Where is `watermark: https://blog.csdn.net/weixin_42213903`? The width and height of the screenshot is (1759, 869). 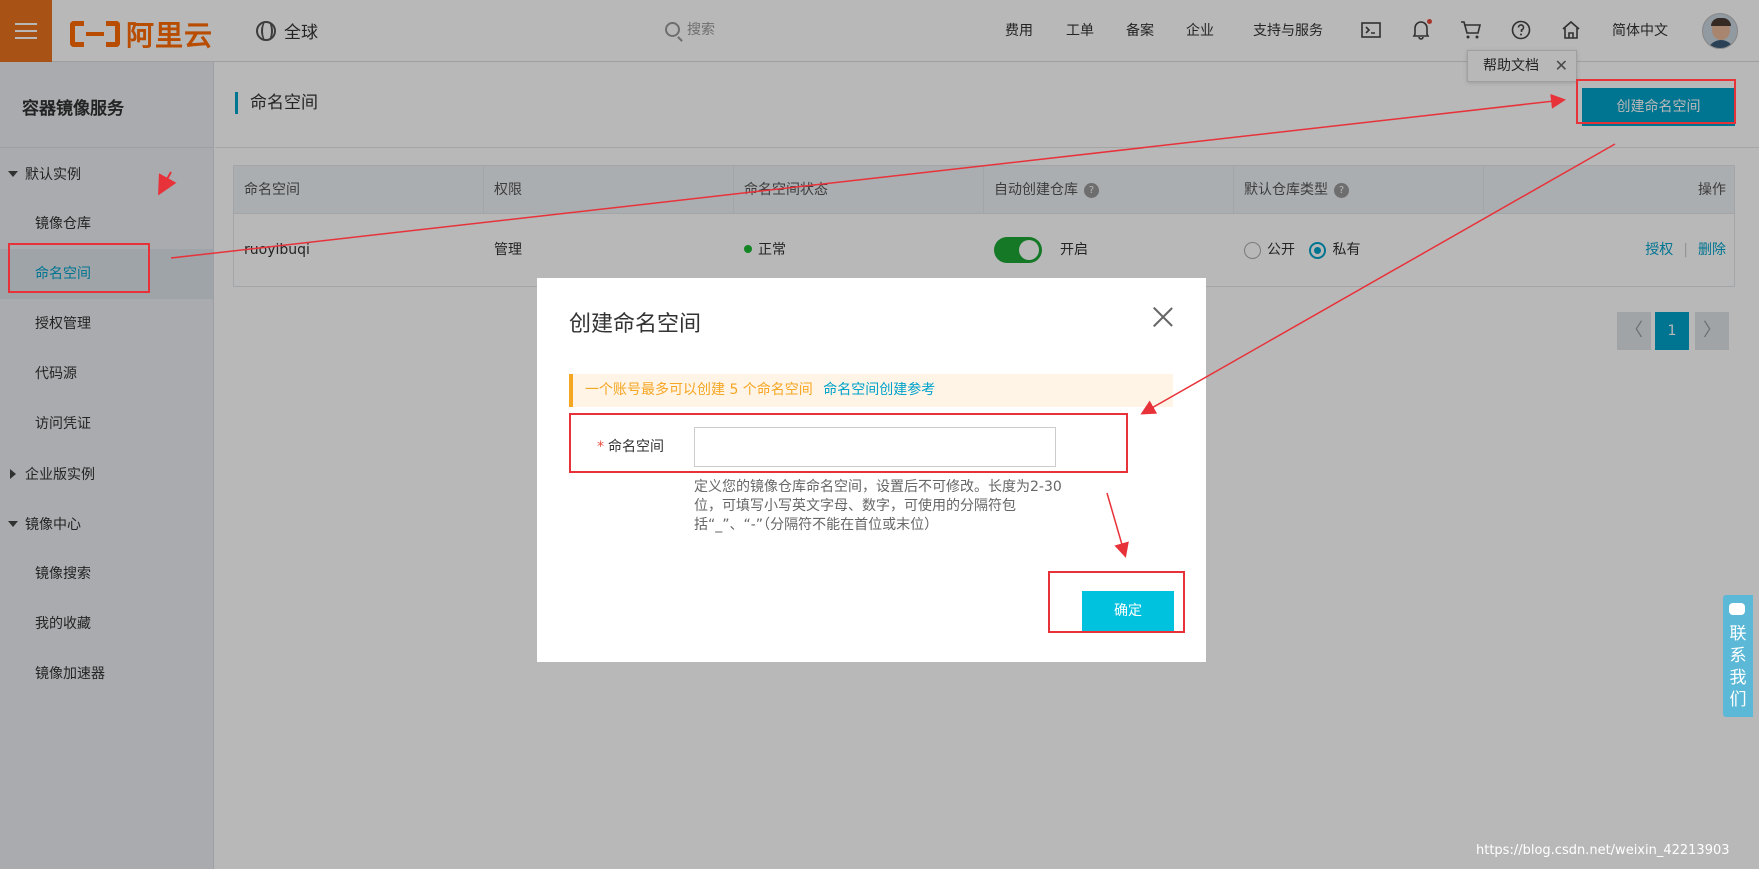 watermark: https://blog.csdn.net/weixin_42213903 is located at coordinates (1603, 850).